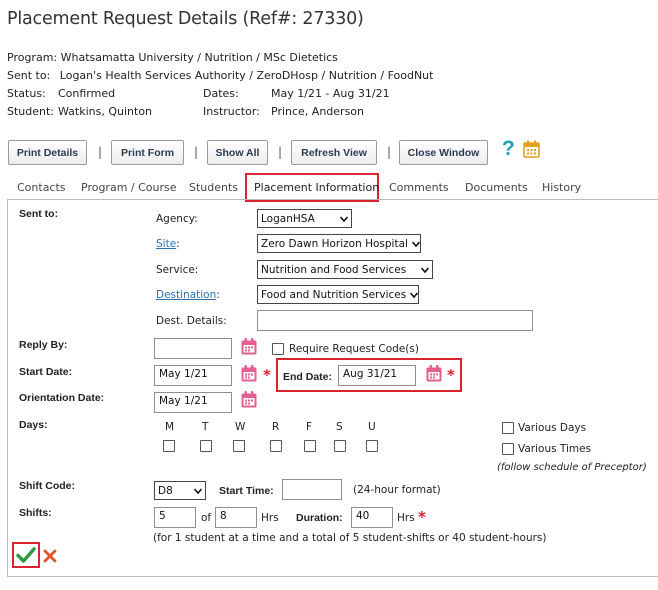 The width and height of the screenshot is (658, 590). Describe the element at coordinates (276, 446) in the screenshot. I see `day-checkbox-r` at that location.